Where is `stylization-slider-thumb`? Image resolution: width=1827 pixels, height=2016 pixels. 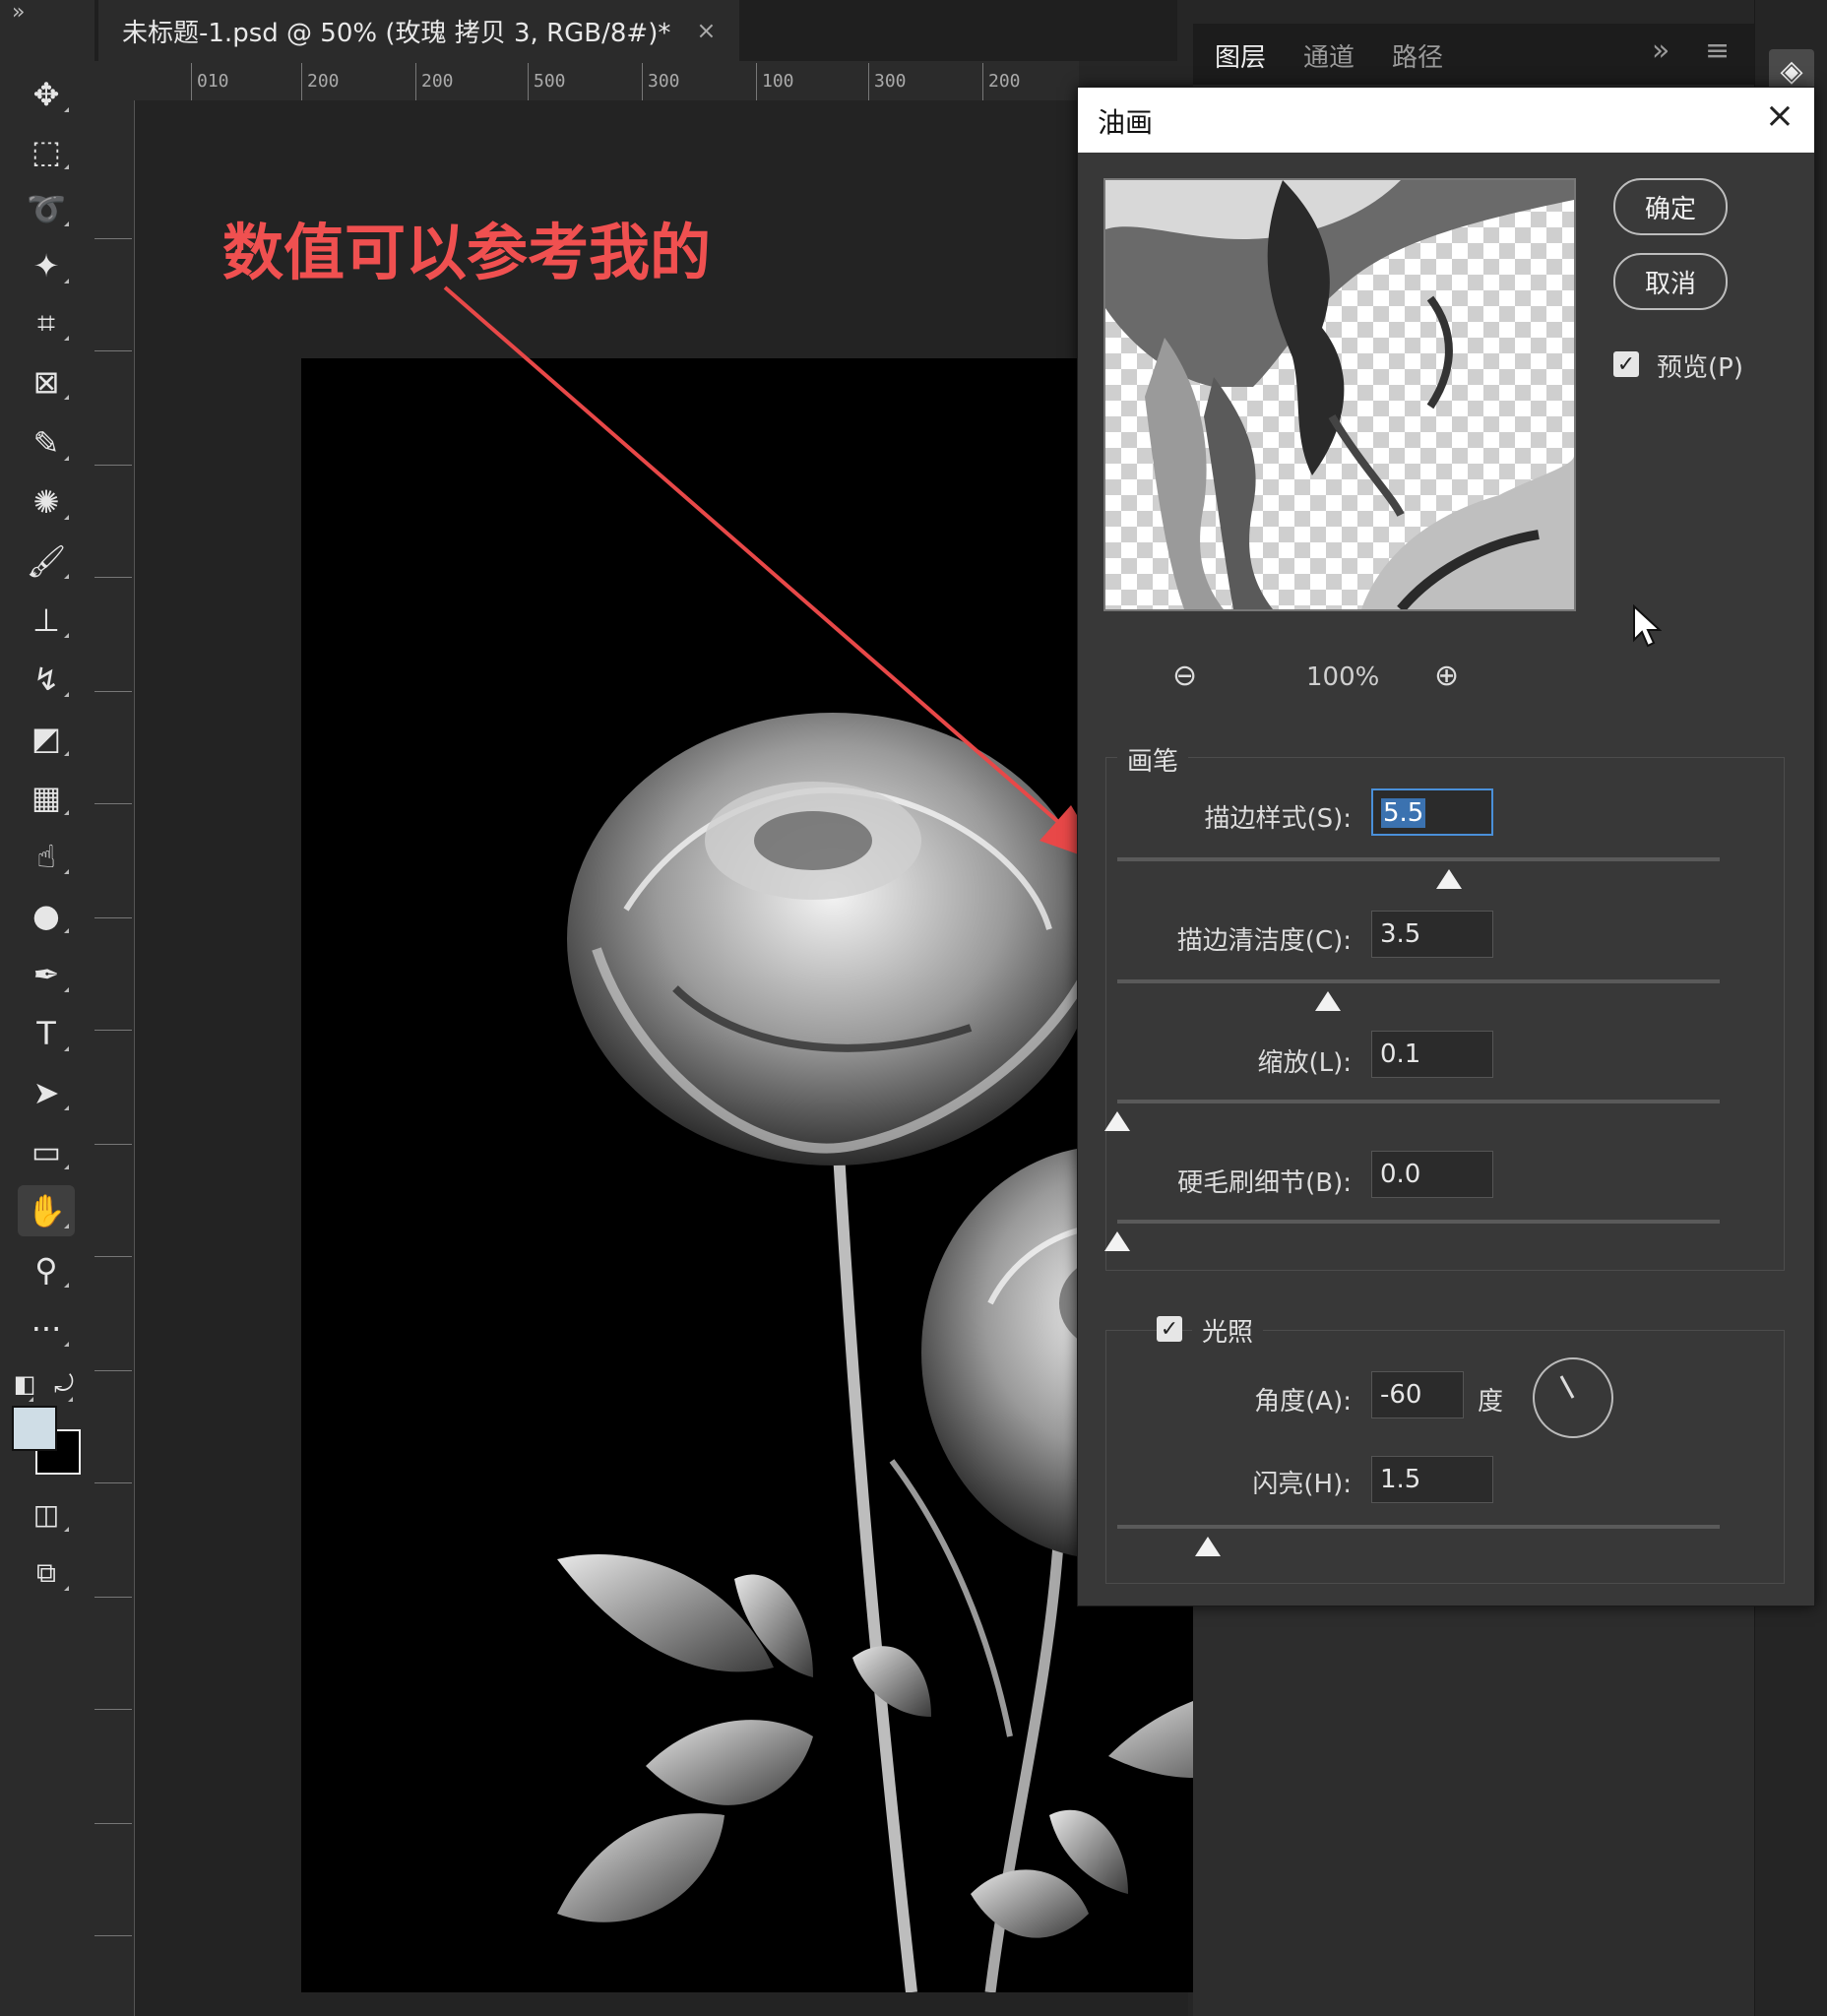
stylization-slider-thumb is located at coordinates (1448, 879).